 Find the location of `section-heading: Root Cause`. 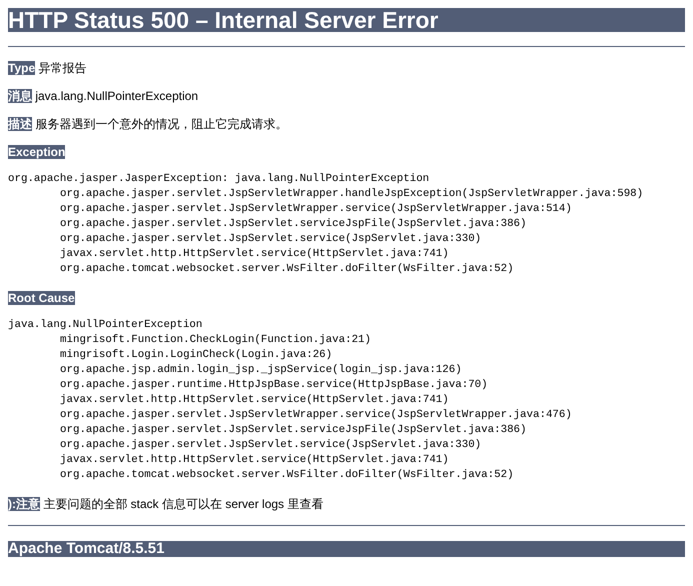

section-heading: Root Cause is located at coordinates (41, 298).